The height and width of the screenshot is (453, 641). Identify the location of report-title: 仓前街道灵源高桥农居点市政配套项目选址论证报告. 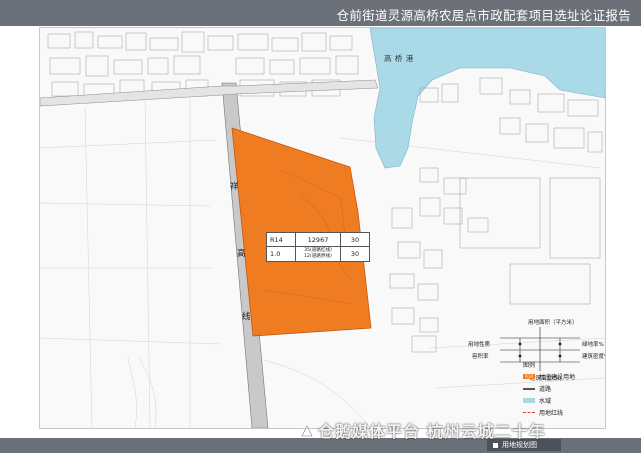
(483, 15).